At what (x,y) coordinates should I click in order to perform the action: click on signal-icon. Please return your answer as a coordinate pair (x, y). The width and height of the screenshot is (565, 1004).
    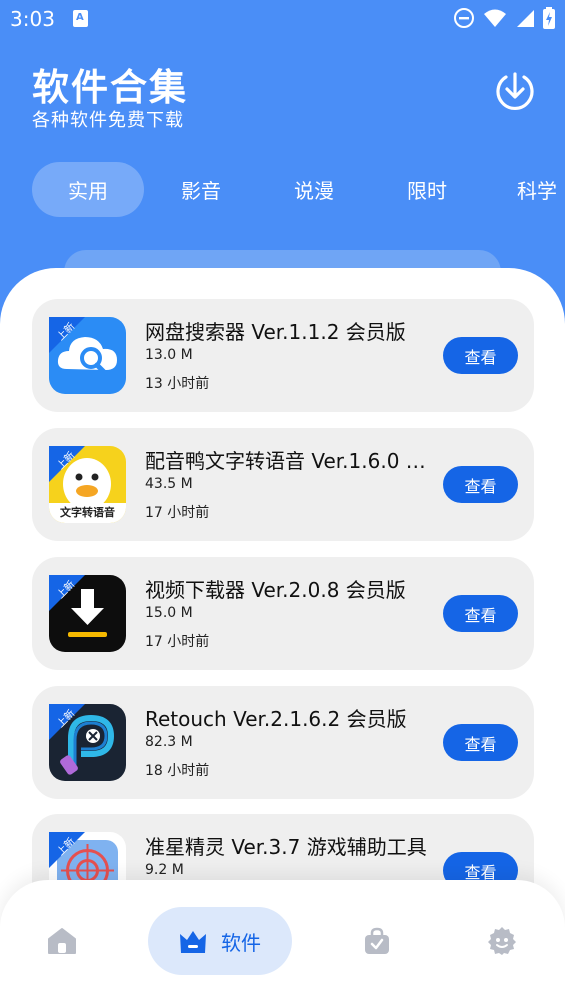
    Looking at the image, I should click on (525, 18).